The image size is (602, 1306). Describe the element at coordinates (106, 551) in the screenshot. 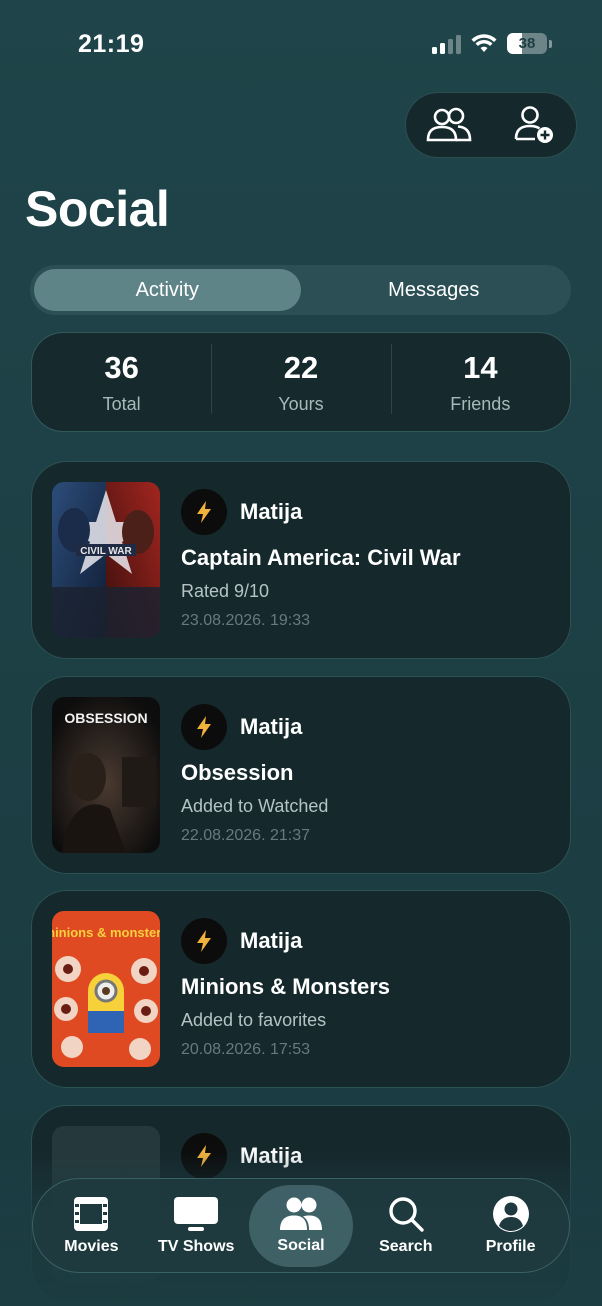

I see `svg-text: CIVIL WAR` at that location.